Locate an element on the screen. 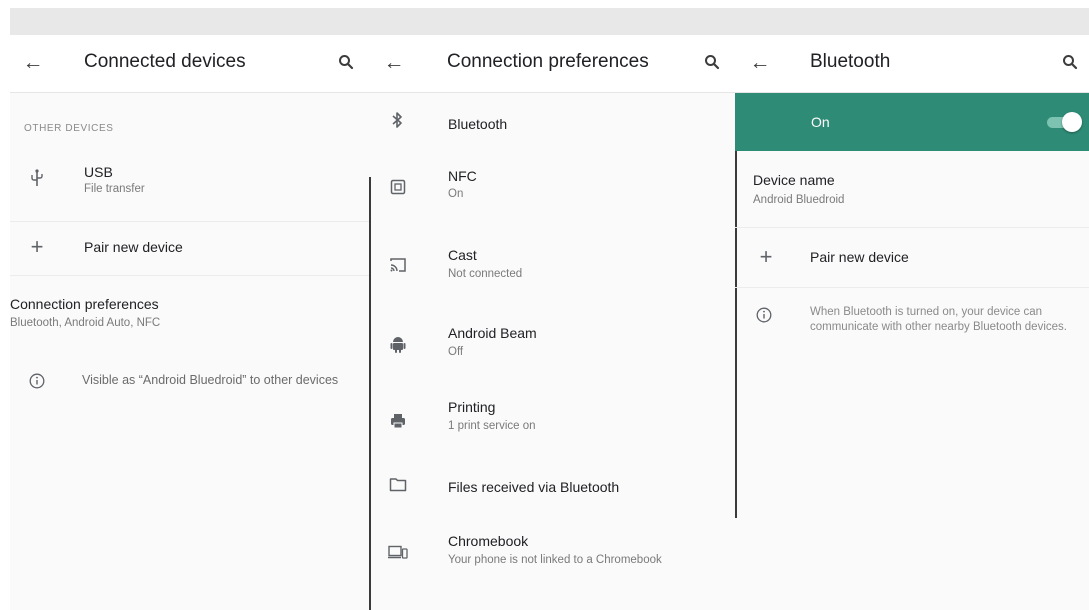 This screenshot has width=1089, height=610. app-bar: ← Connected devices is located at coordinates (189, 64).